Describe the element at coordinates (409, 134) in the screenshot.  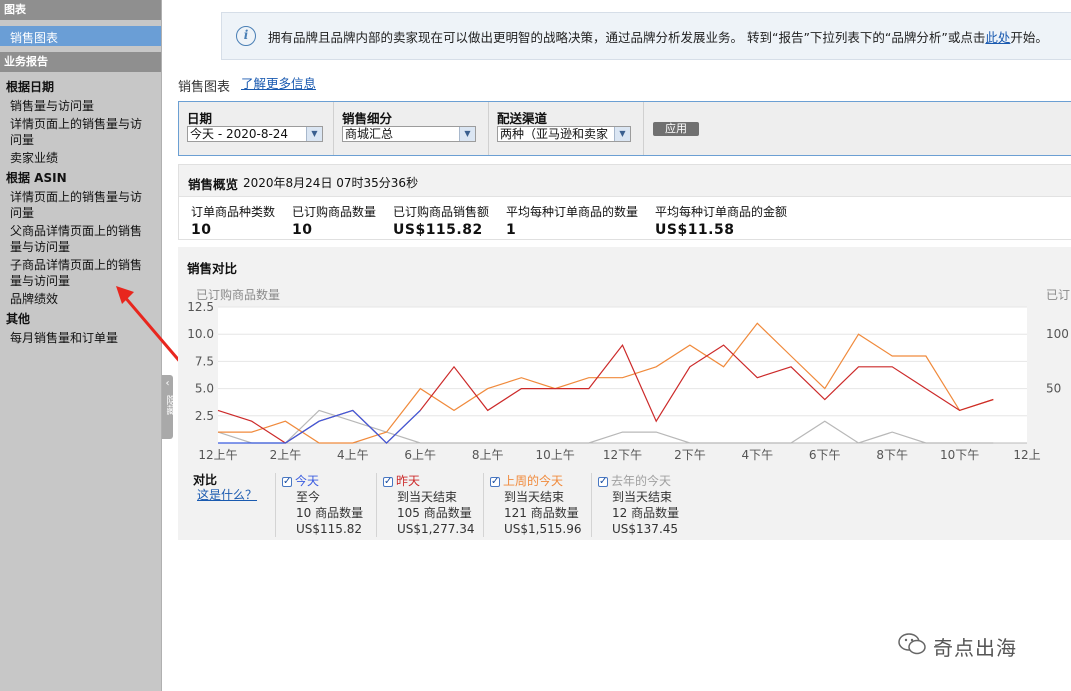
I see `breakdown-select: 商城汇总 ▼` at that location.